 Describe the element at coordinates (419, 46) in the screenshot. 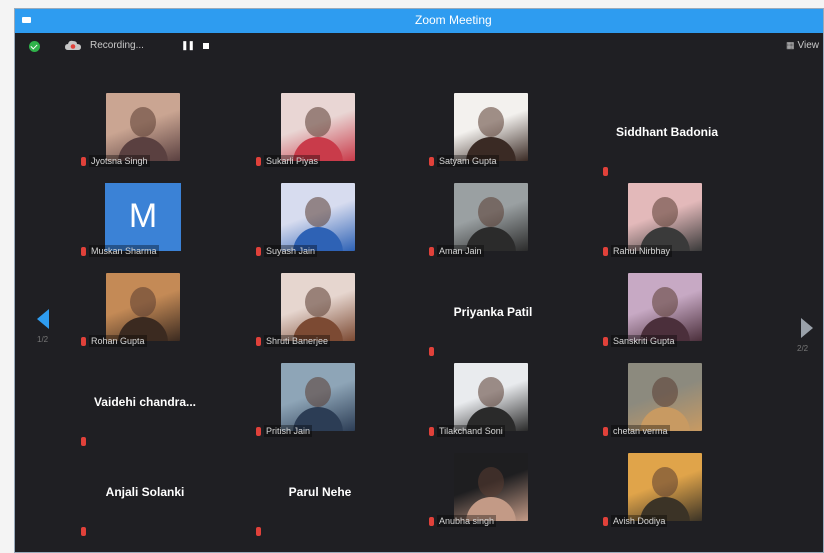

I see `meeting-toolbar: Recording... ❚❚ ▦ View` at that location.